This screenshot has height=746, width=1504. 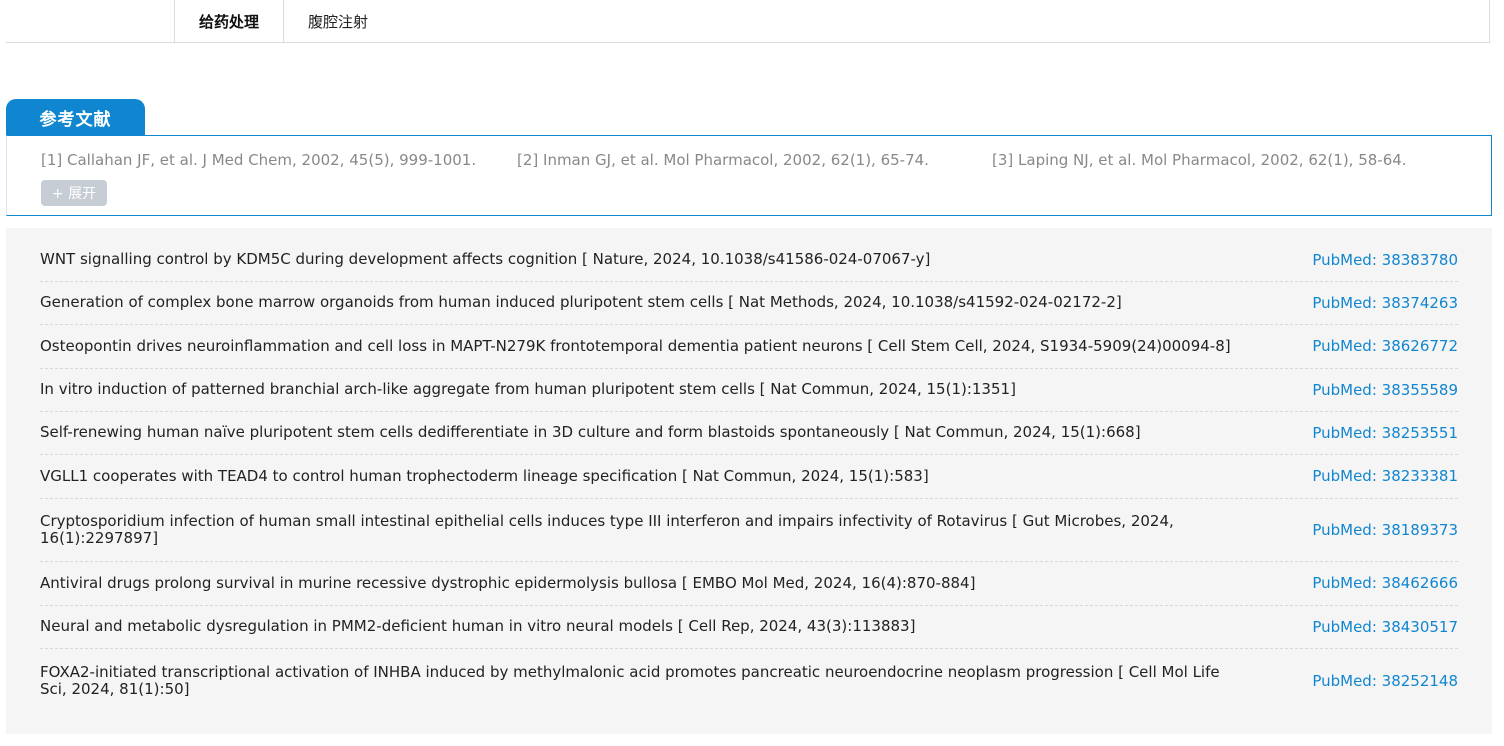 I want to click on pubmed-link: PubMed: 38430517, so click(x=1385, y=627).